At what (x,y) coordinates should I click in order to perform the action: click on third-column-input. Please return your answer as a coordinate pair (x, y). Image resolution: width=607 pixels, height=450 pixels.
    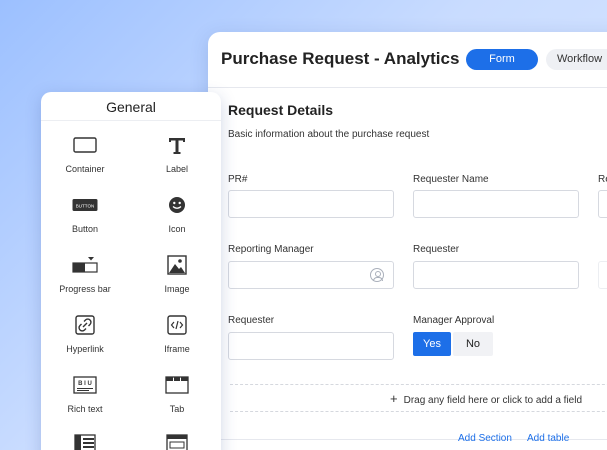
    Looking at the image, I should click on (602, 204).